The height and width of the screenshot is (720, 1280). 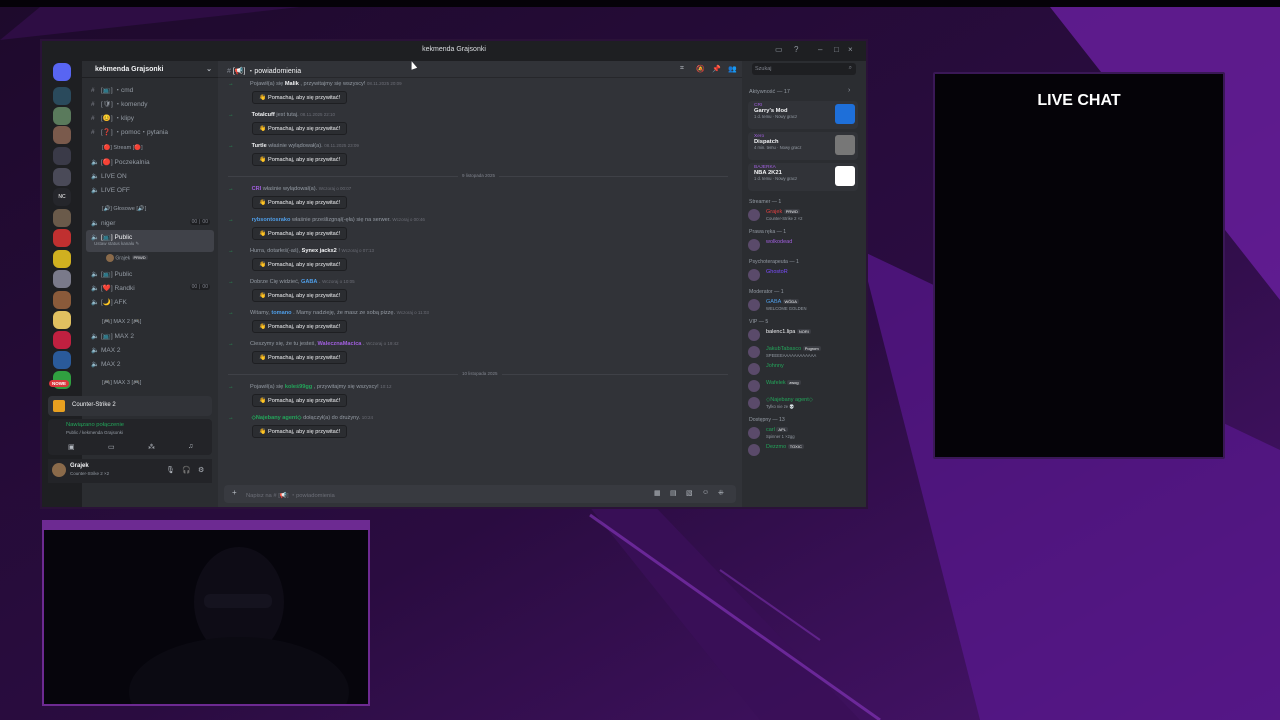 I want to click on help-icon: ?, so click(x=796, y=49).